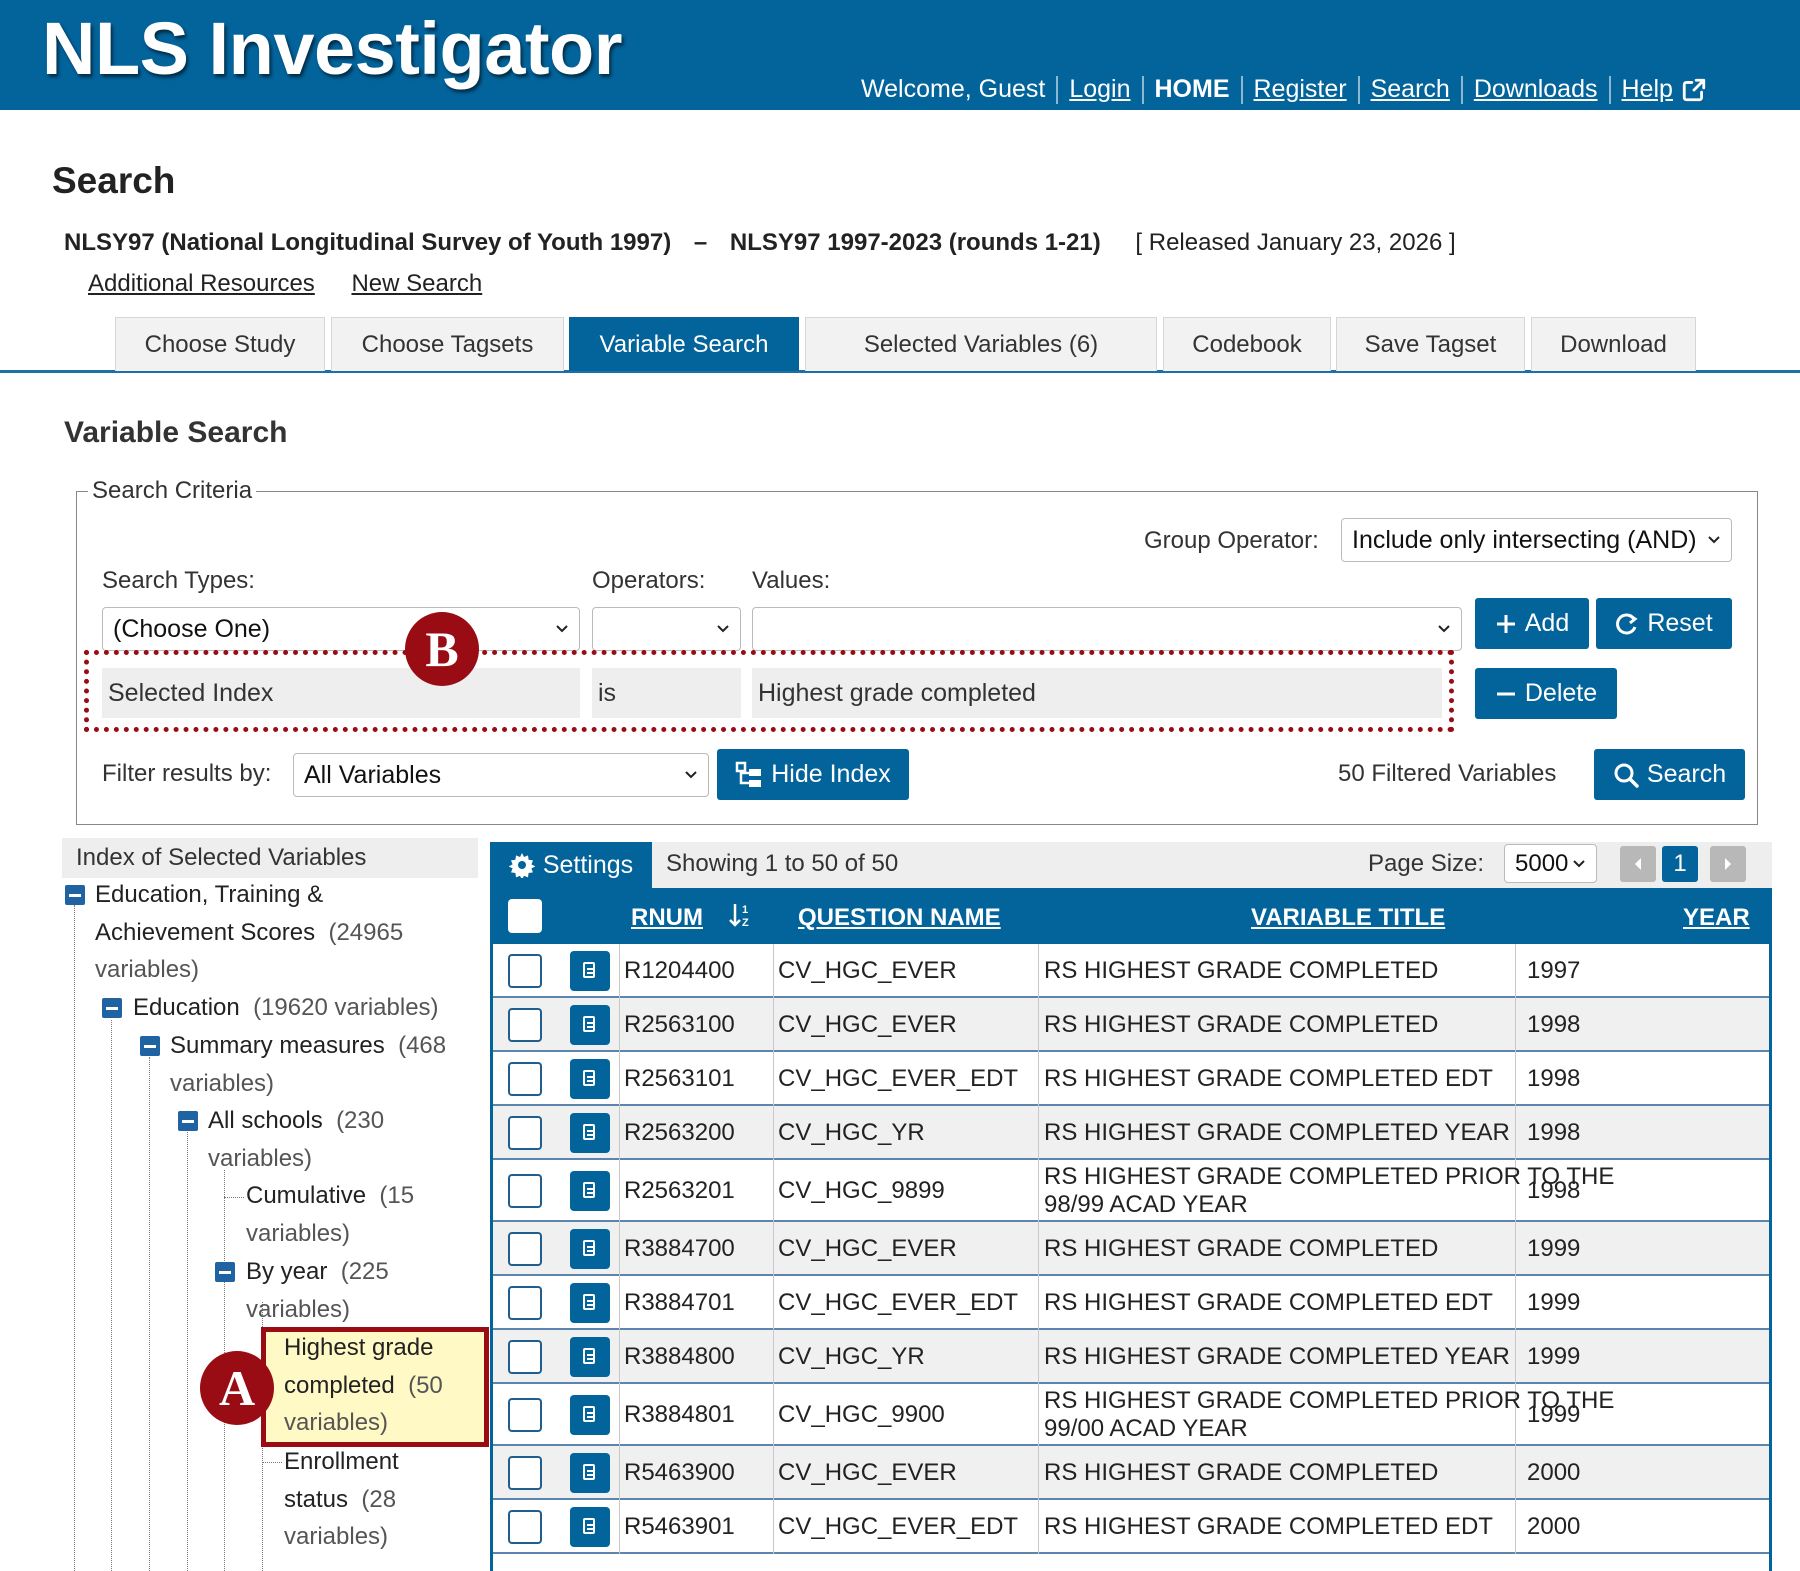 Image resolution: width=1800 pixels, height=1571 pixels. I want to click on variable-title-line: RS HIGHEST GRADE COMPLETED, so click(1241, 1248).